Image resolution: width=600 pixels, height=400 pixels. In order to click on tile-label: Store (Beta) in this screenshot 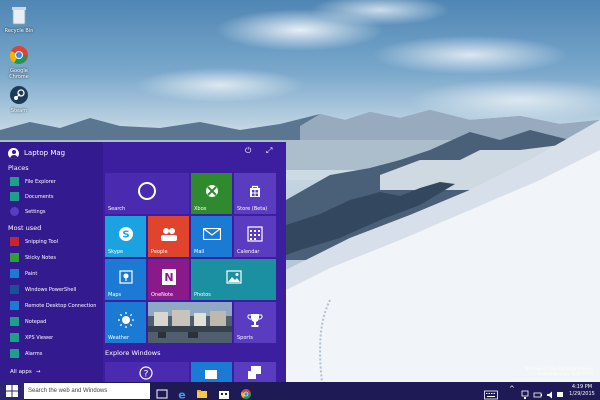, I will do `click(252, 209)`.